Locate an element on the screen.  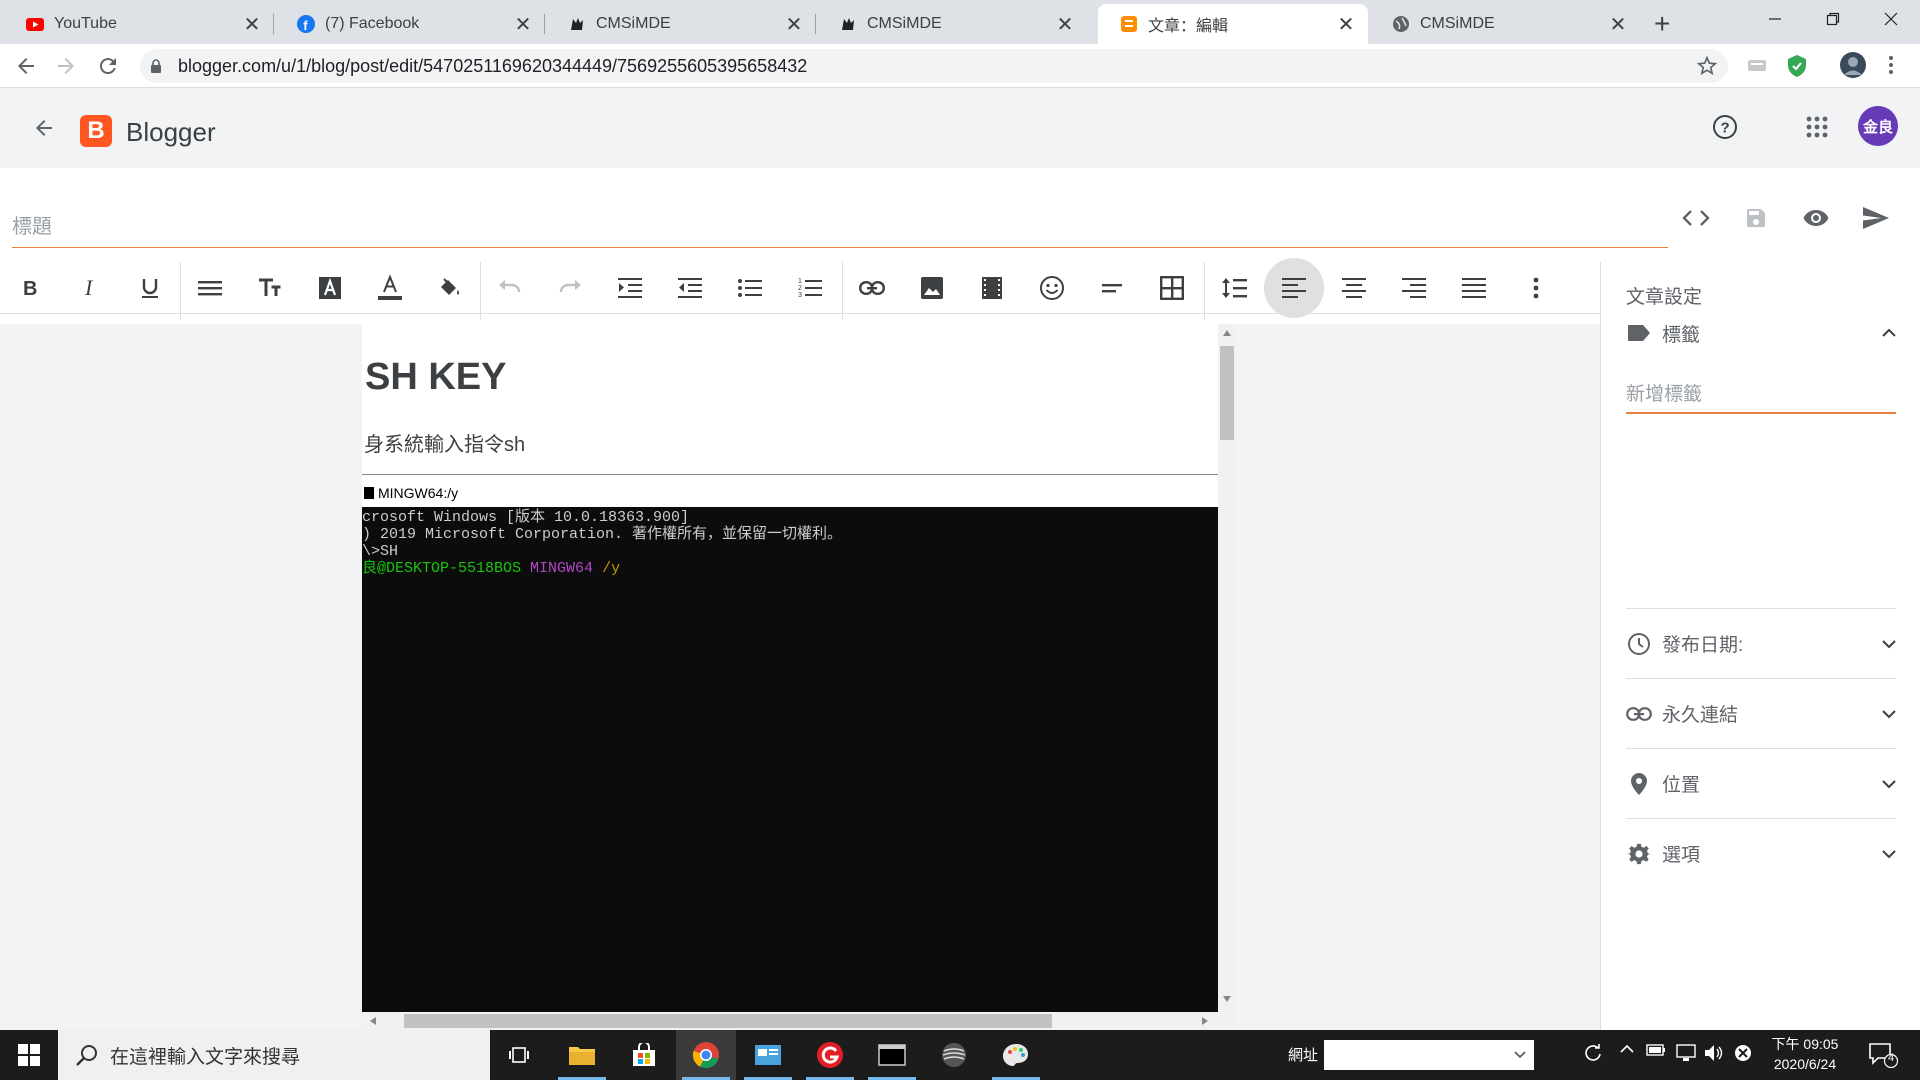
store-app is located at coordinates (644, 1055).